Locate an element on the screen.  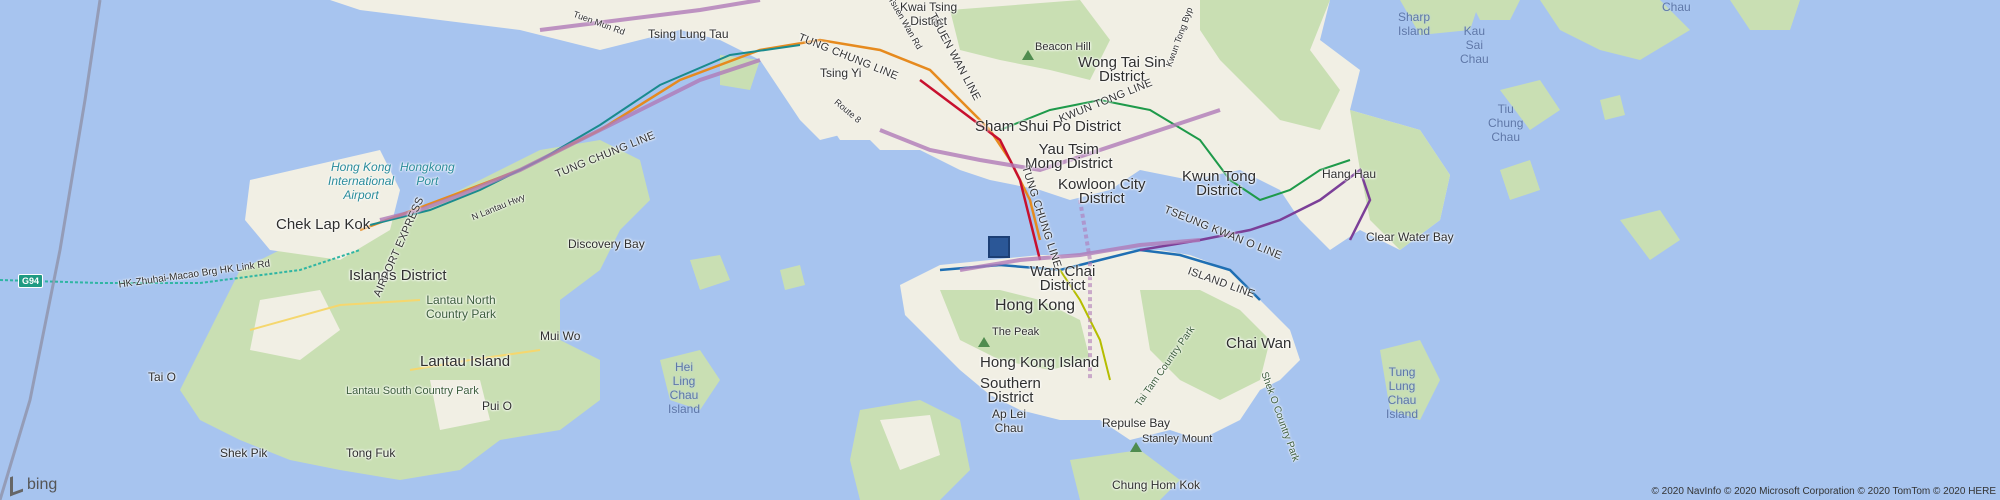
label-text: Mong District is located at coordinates (1069, 163).